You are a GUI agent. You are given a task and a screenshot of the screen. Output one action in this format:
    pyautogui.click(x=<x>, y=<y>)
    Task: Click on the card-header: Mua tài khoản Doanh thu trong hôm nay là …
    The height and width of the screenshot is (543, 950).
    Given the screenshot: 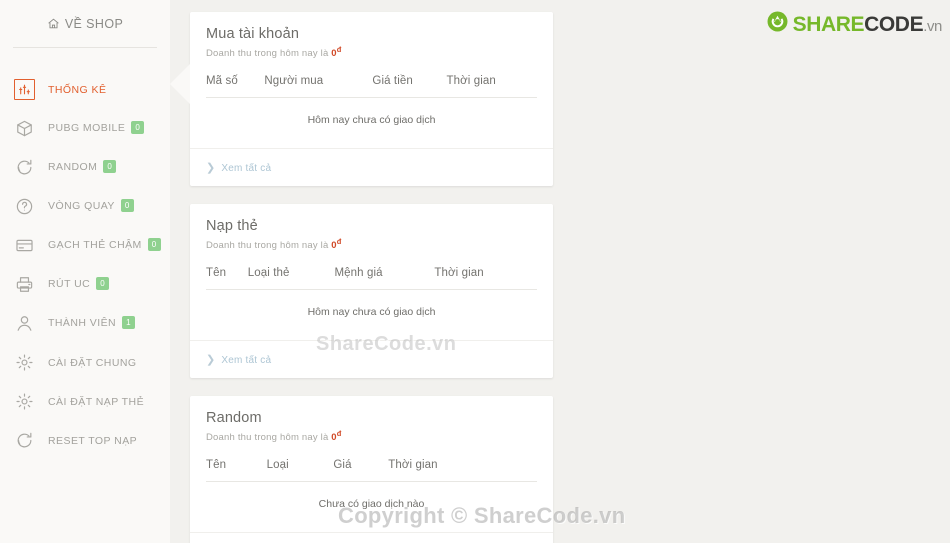 What is the action you would take?
    pyautogui.click(x=371, y=36)
    